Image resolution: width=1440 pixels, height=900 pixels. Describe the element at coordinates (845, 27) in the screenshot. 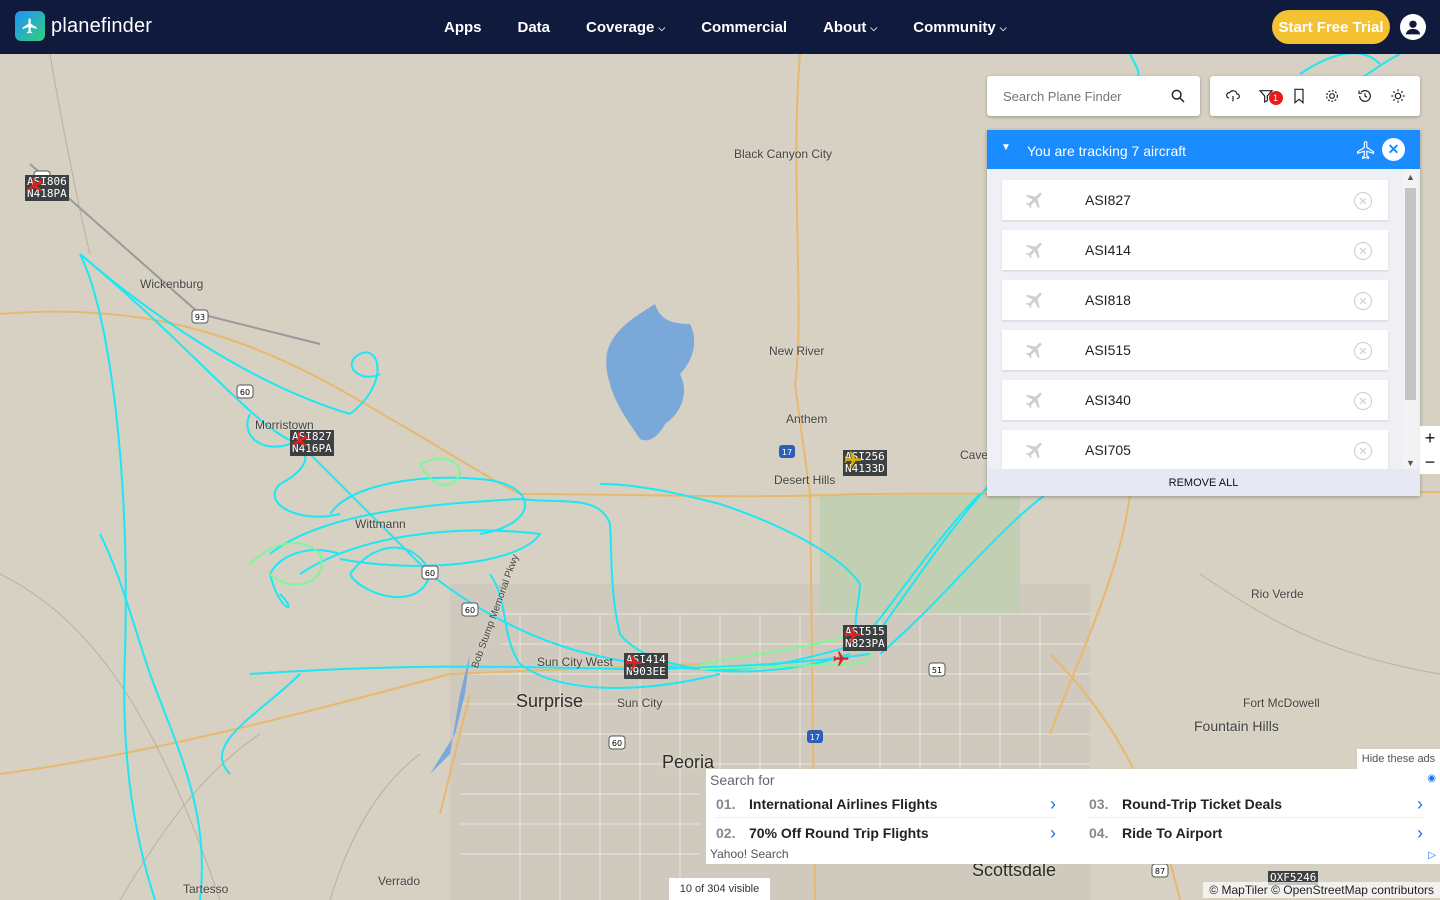

I see `nav-about-label: About` at that location.